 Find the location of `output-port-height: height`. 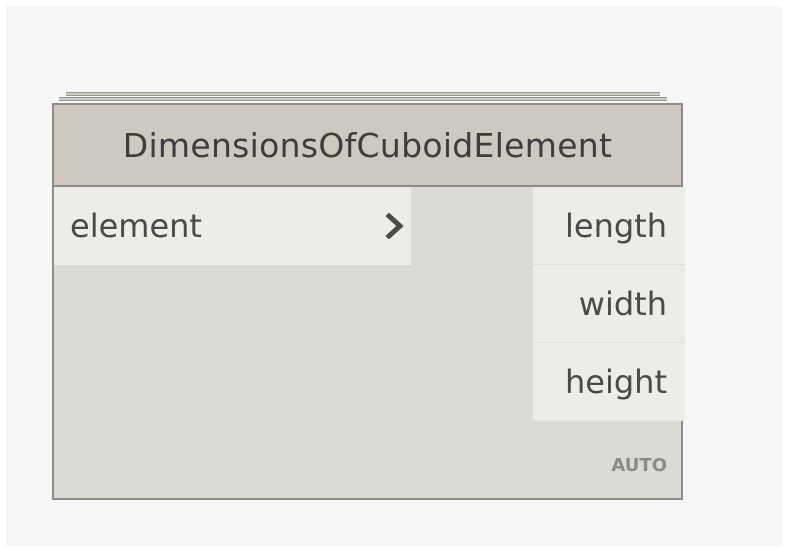

output-port-height: height is located at coordinates (609, 382).